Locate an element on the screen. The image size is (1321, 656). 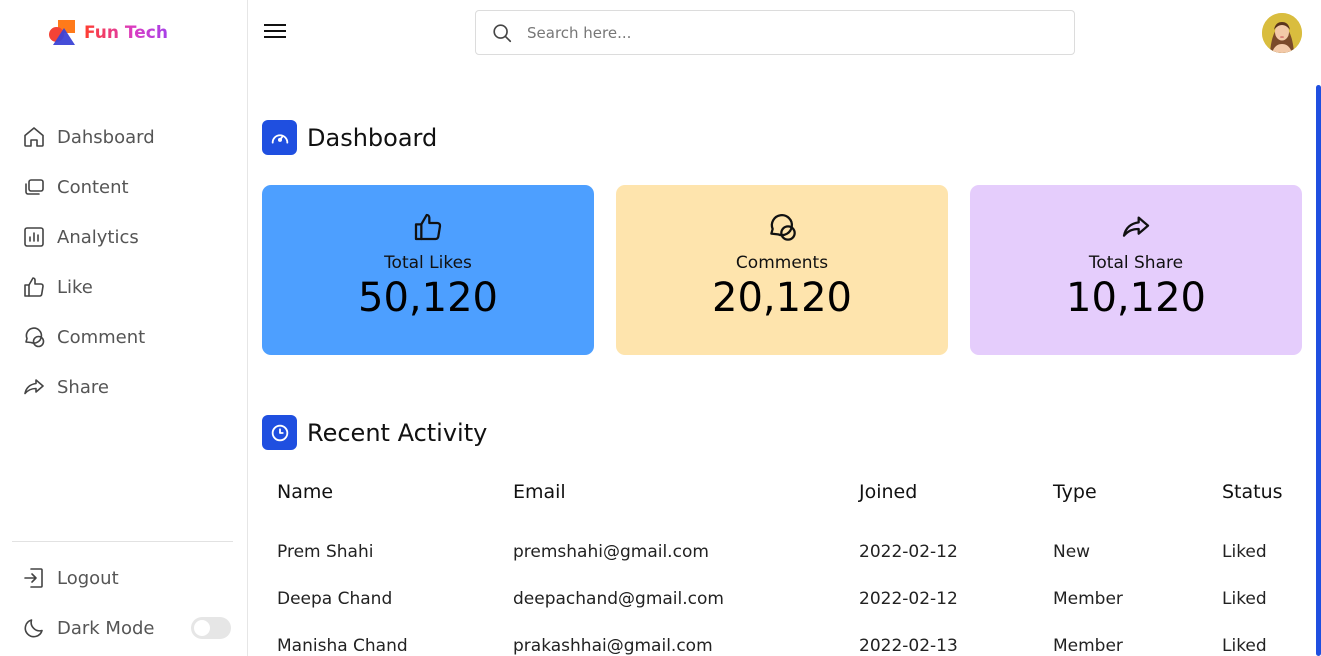
column-header: Status is located at coordinates (1267, 492).